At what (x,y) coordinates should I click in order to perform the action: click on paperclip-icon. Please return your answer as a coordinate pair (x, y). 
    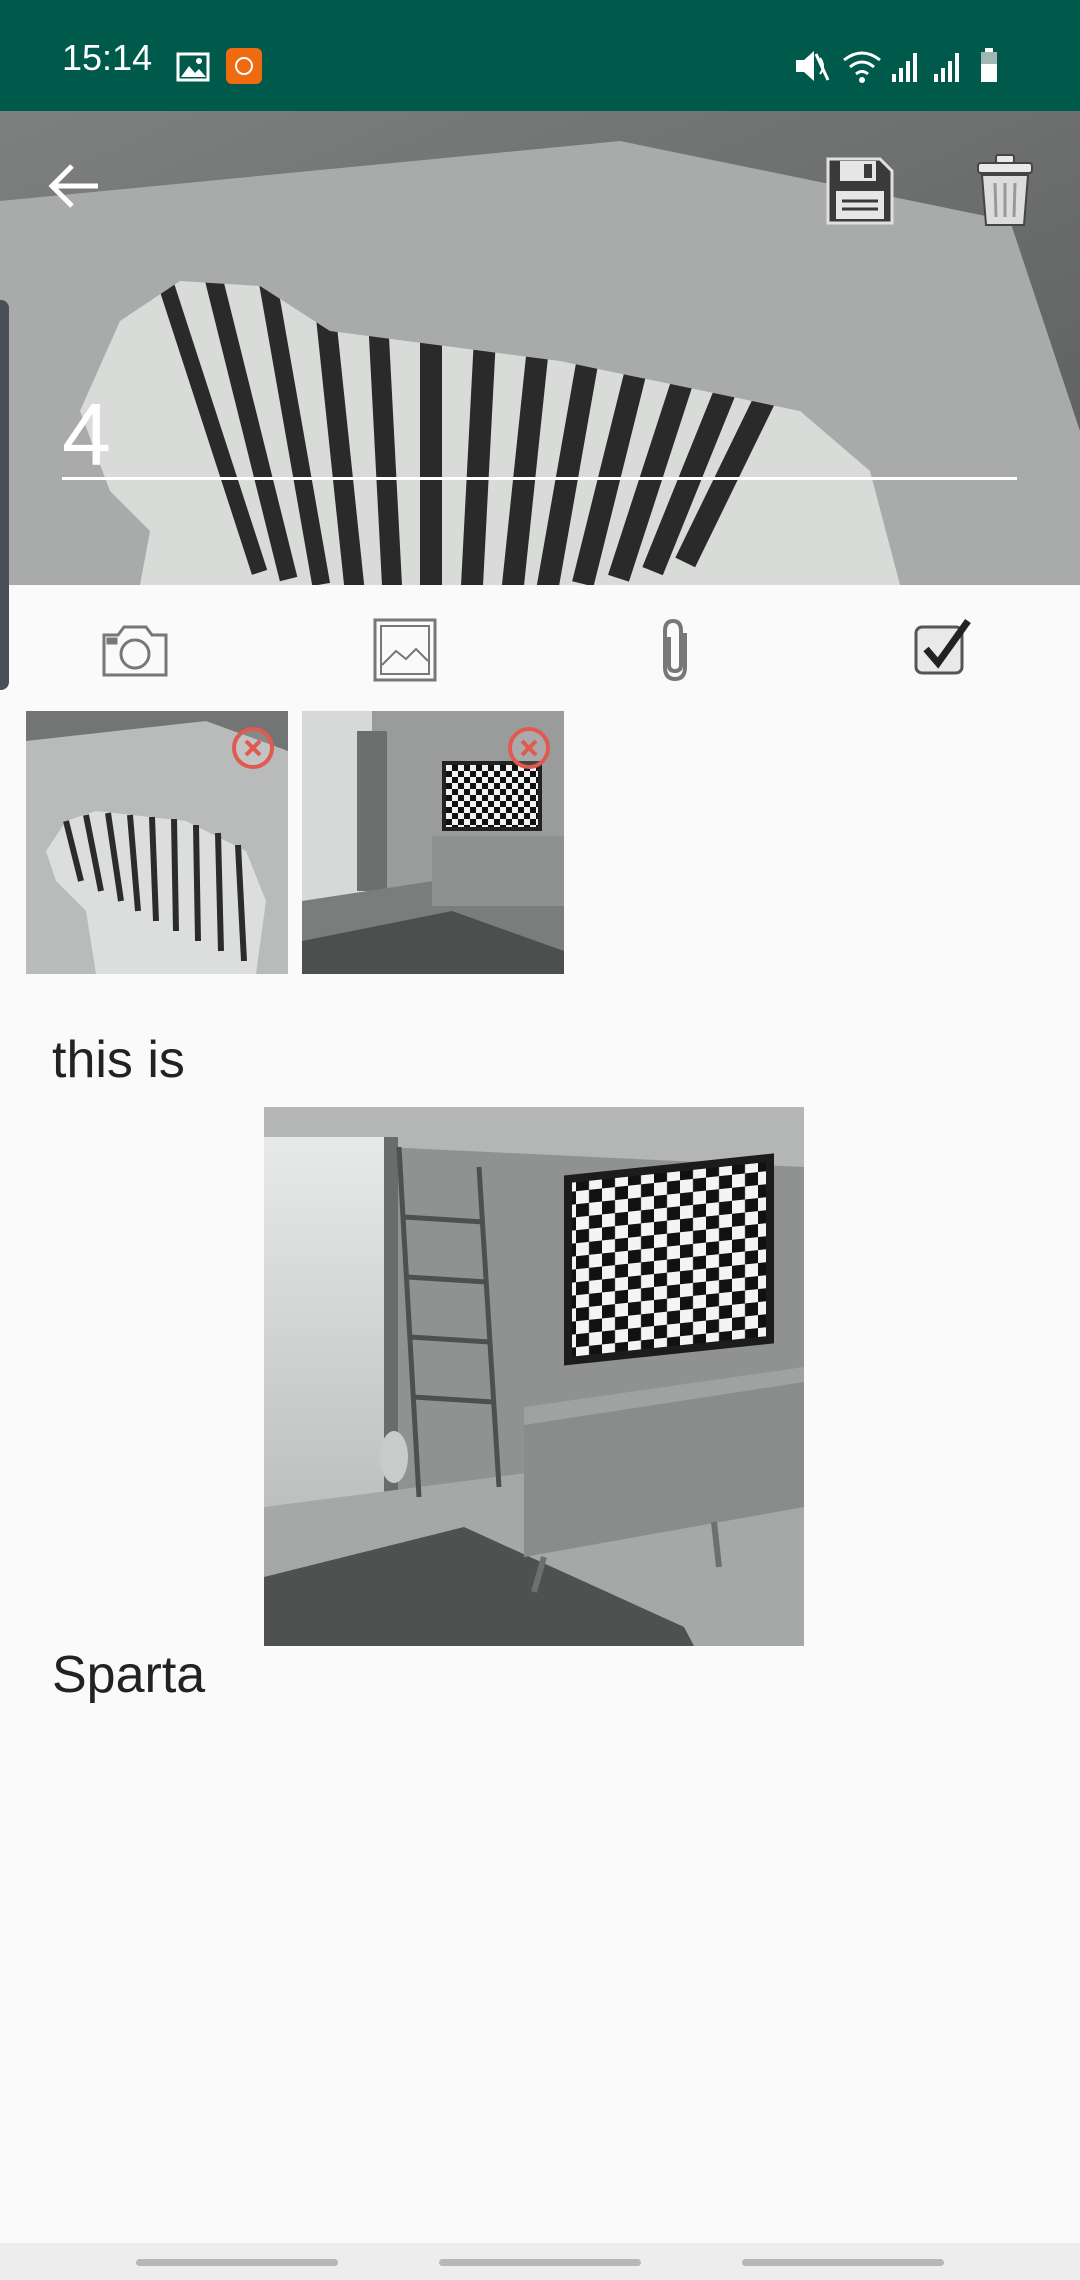
    Looking at the image, I should click on (675, 650).